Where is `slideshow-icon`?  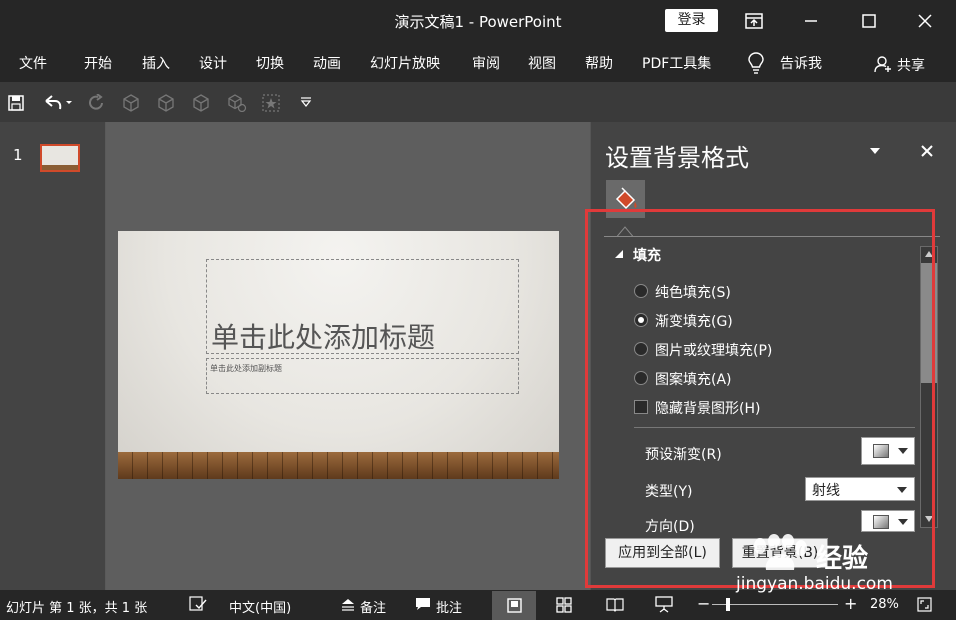 slideshow-icon is located at coordinates (664, 604).